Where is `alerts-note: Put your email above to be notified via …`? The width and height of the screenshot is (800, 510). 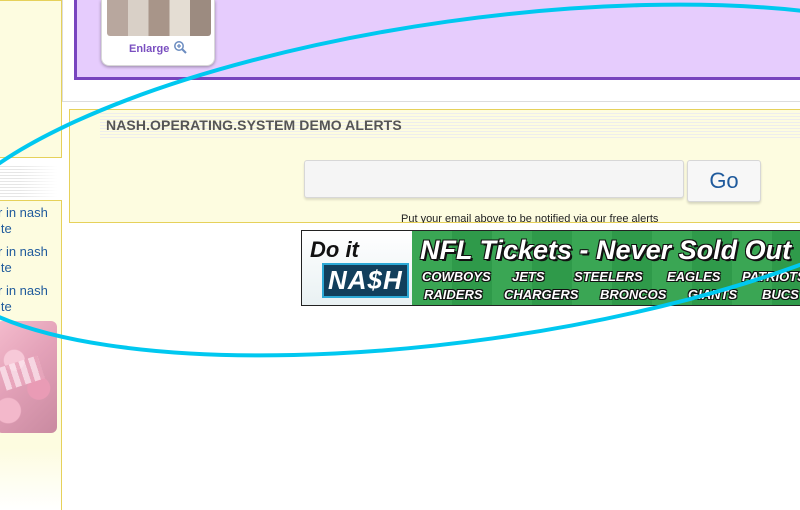 alerts-note: Put your email above to be notified via … is located at coordinates (530, 218).